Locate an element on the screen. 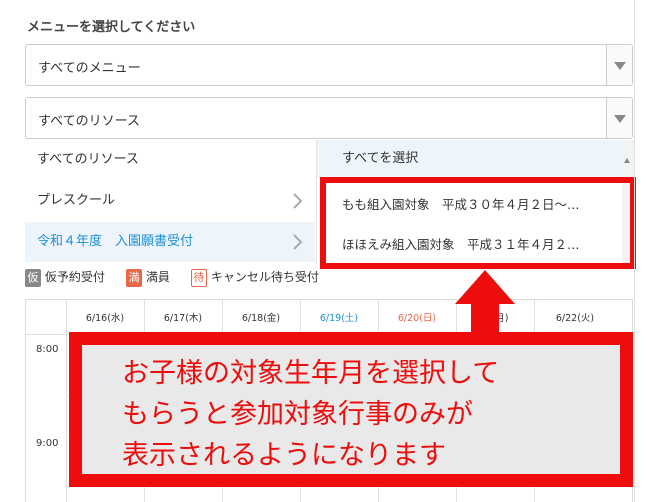  highlight-box is located at coordinates (478, 223).